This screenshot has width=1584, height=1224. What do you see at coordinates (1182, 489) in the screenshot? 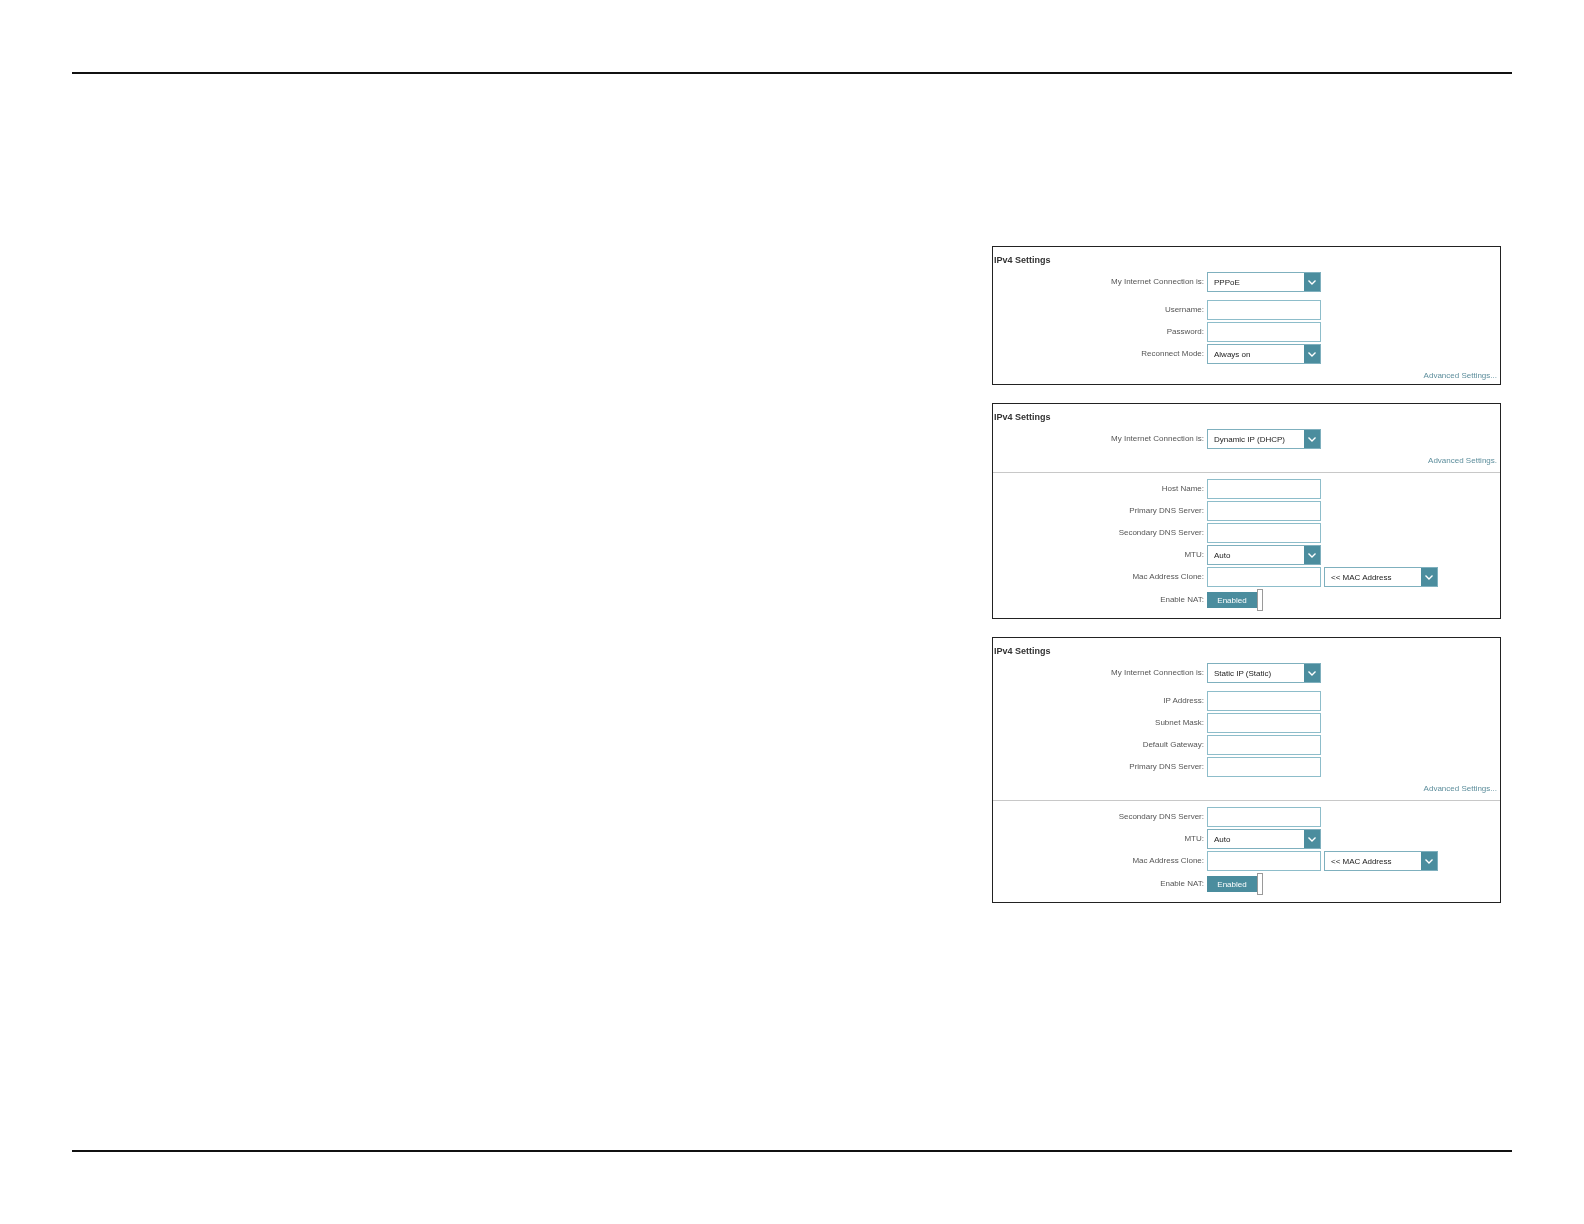
I see `field-label: Host Name:` at bounding box center [1182, 489].